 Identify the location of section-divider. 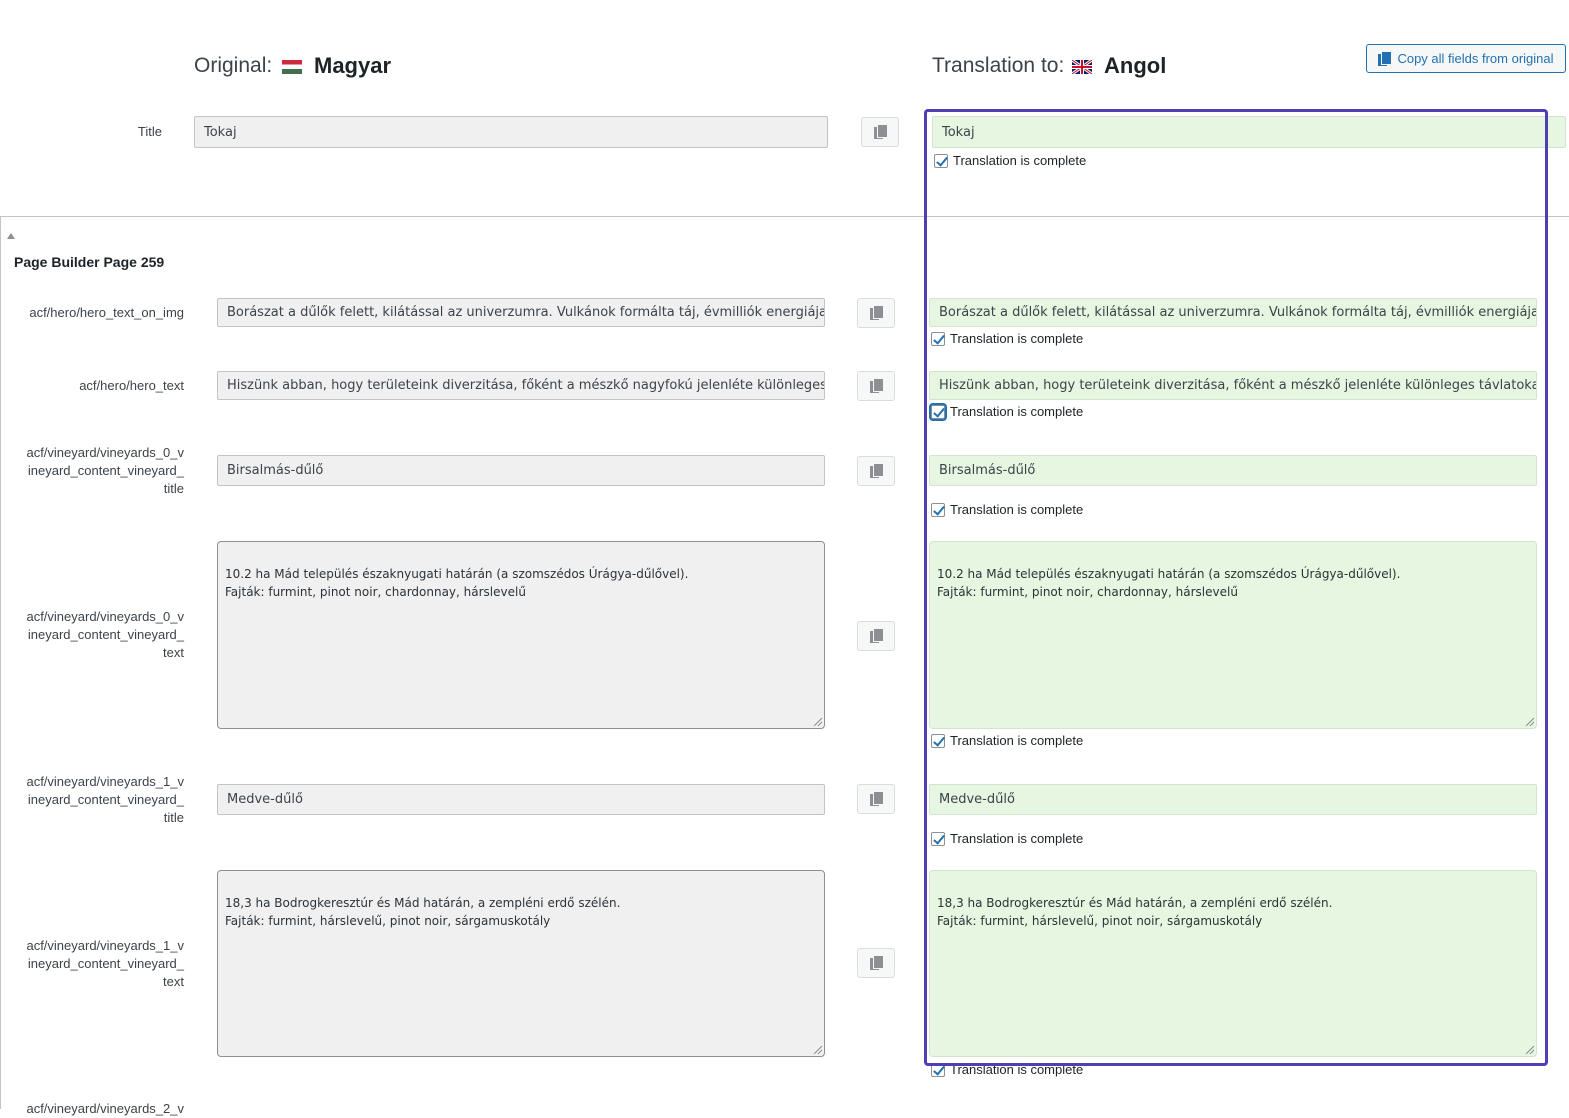
(784, 216).